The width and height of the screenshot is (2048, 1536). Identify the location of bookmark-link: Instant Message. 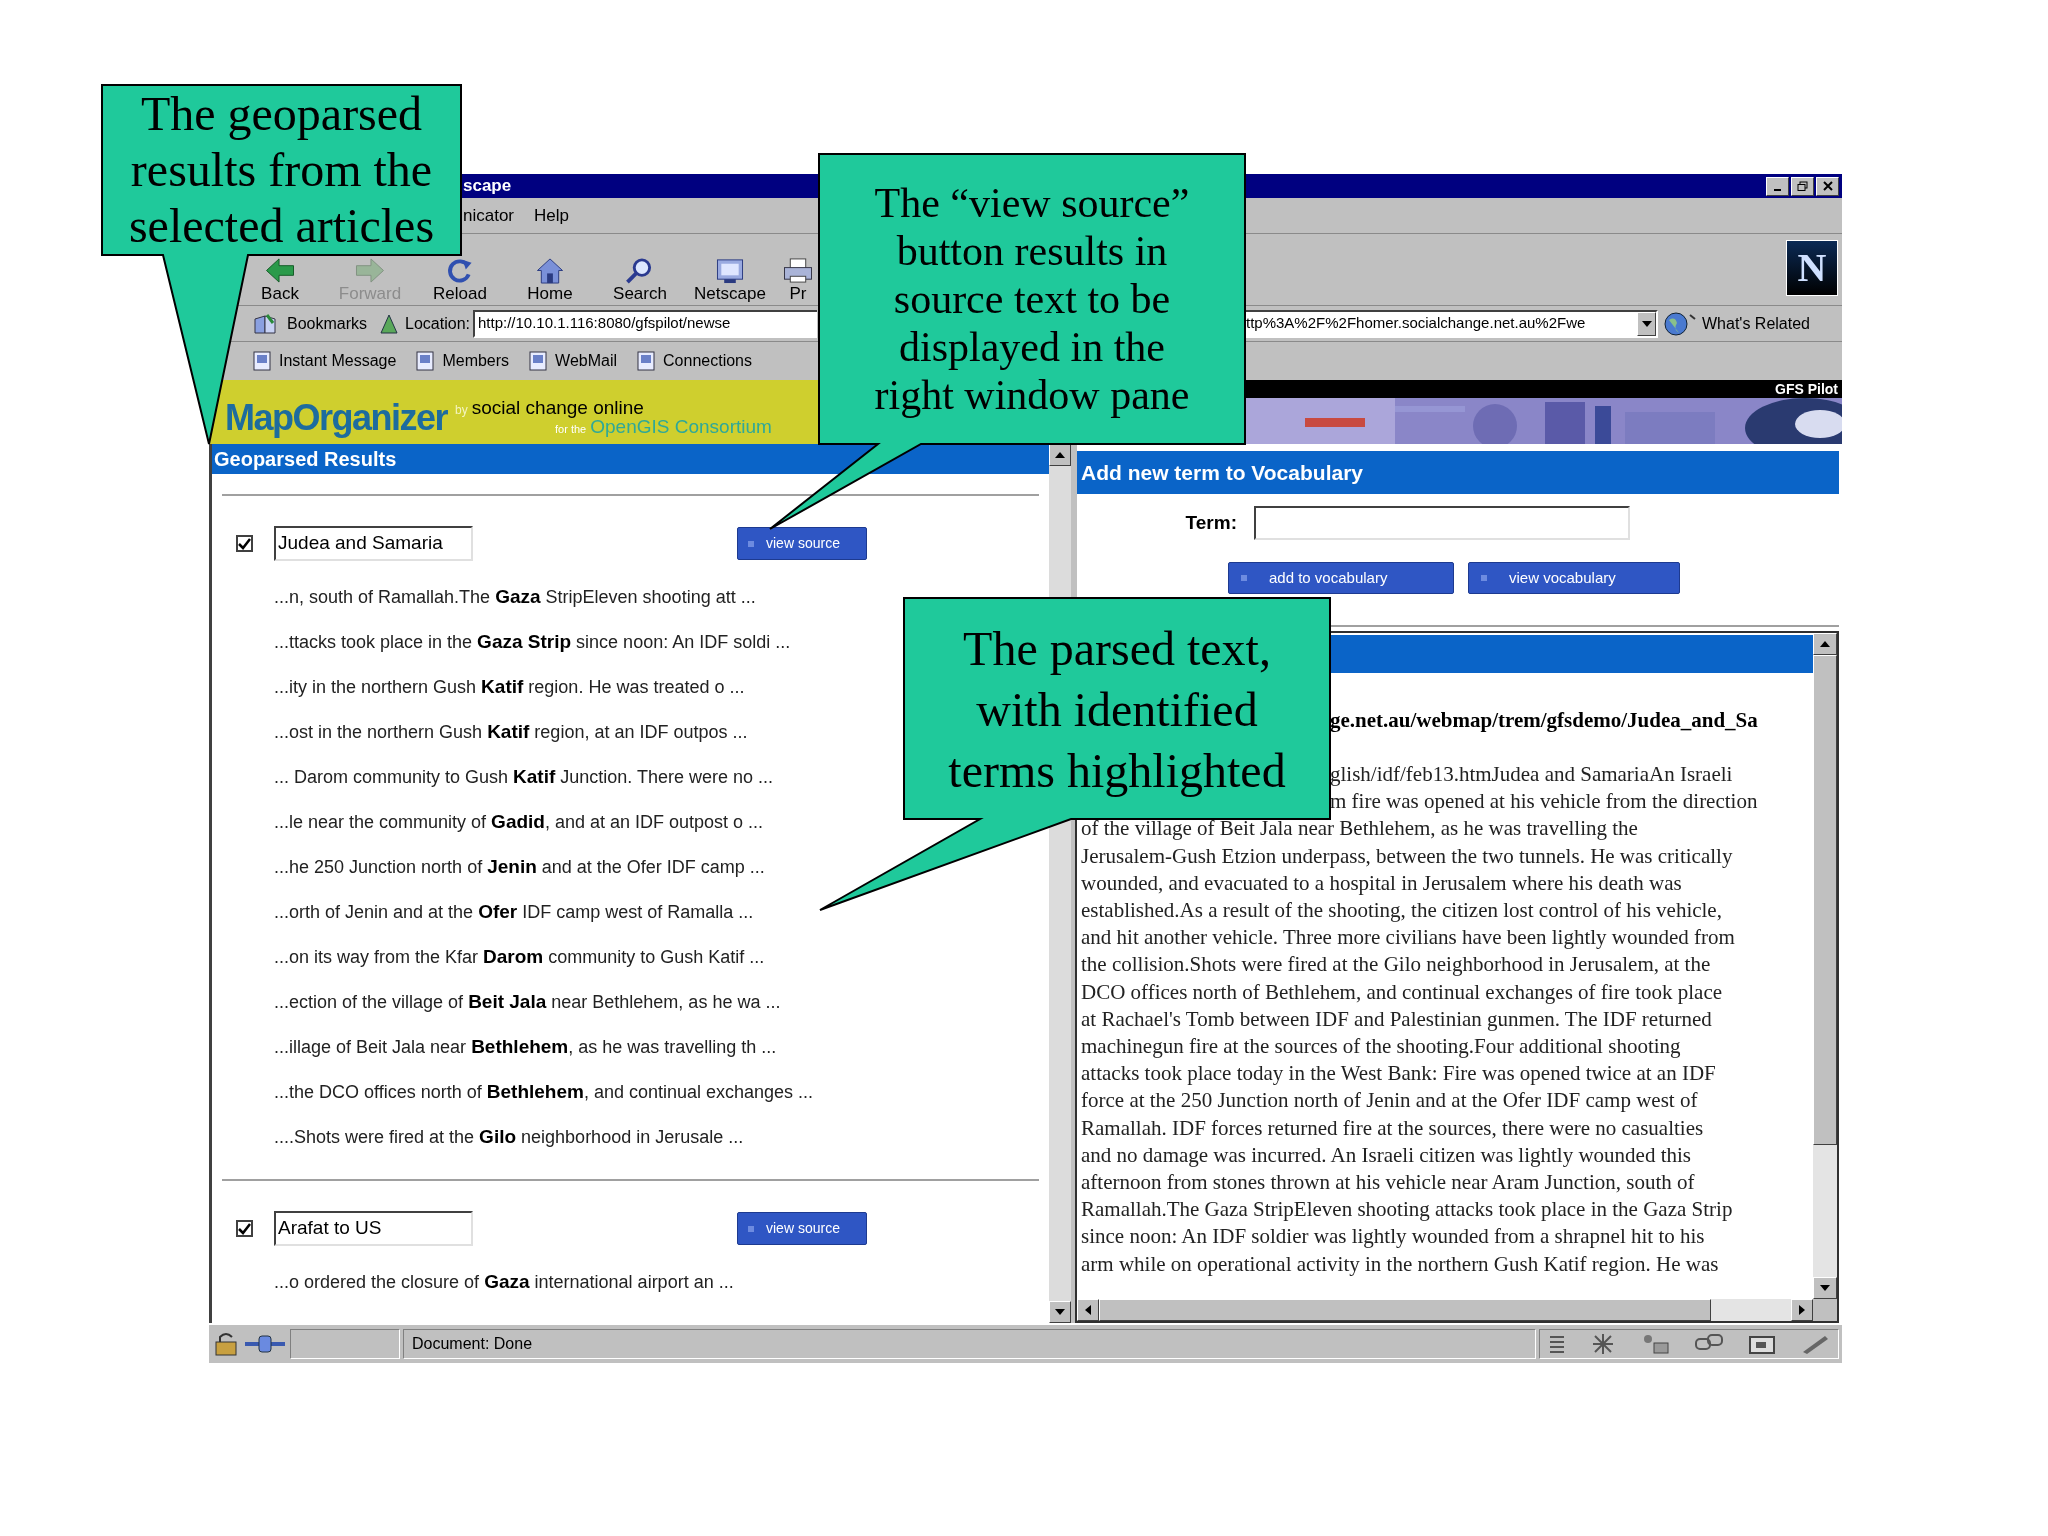
(325, 361).